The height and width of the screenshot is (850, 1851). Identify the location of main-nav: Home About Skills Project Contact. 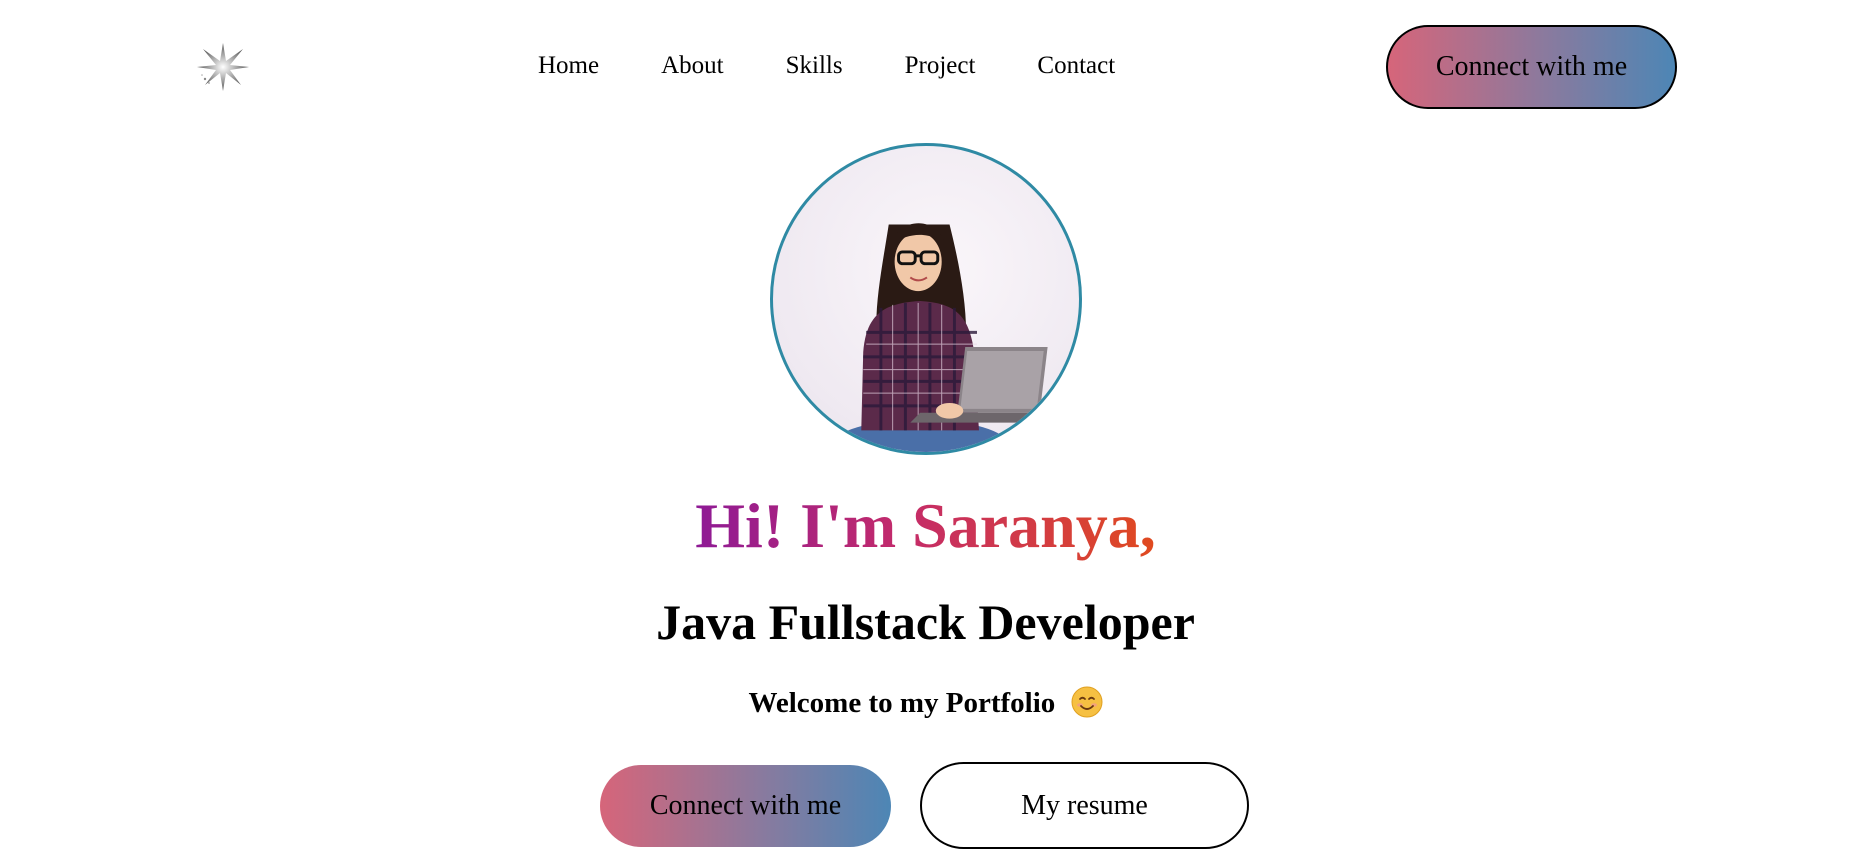
(826, 66).